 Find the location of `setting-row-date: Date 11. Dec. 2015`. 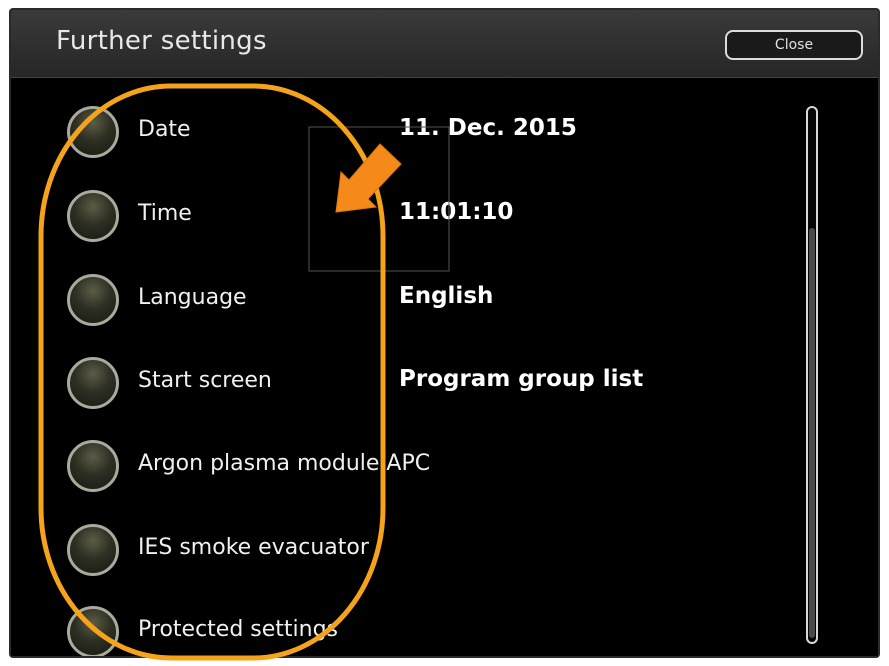

setting-row-date: Date 11. Dec. 2015 is located at coordinates (401, 132).